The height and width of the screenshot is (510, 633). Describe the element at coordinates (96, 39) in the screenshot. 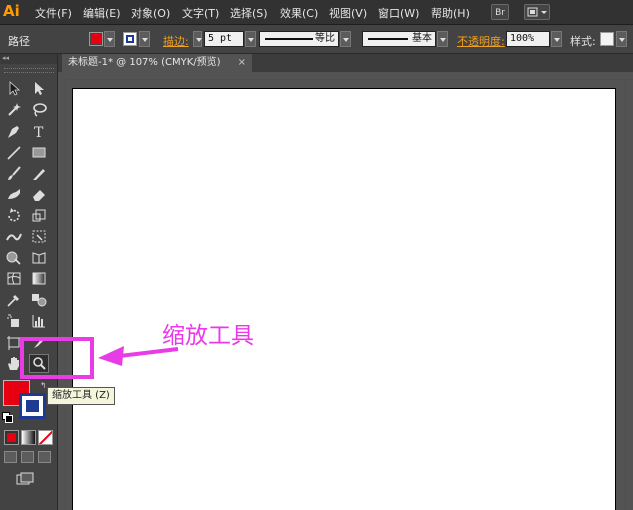

I see `fill-swatch` at that location.